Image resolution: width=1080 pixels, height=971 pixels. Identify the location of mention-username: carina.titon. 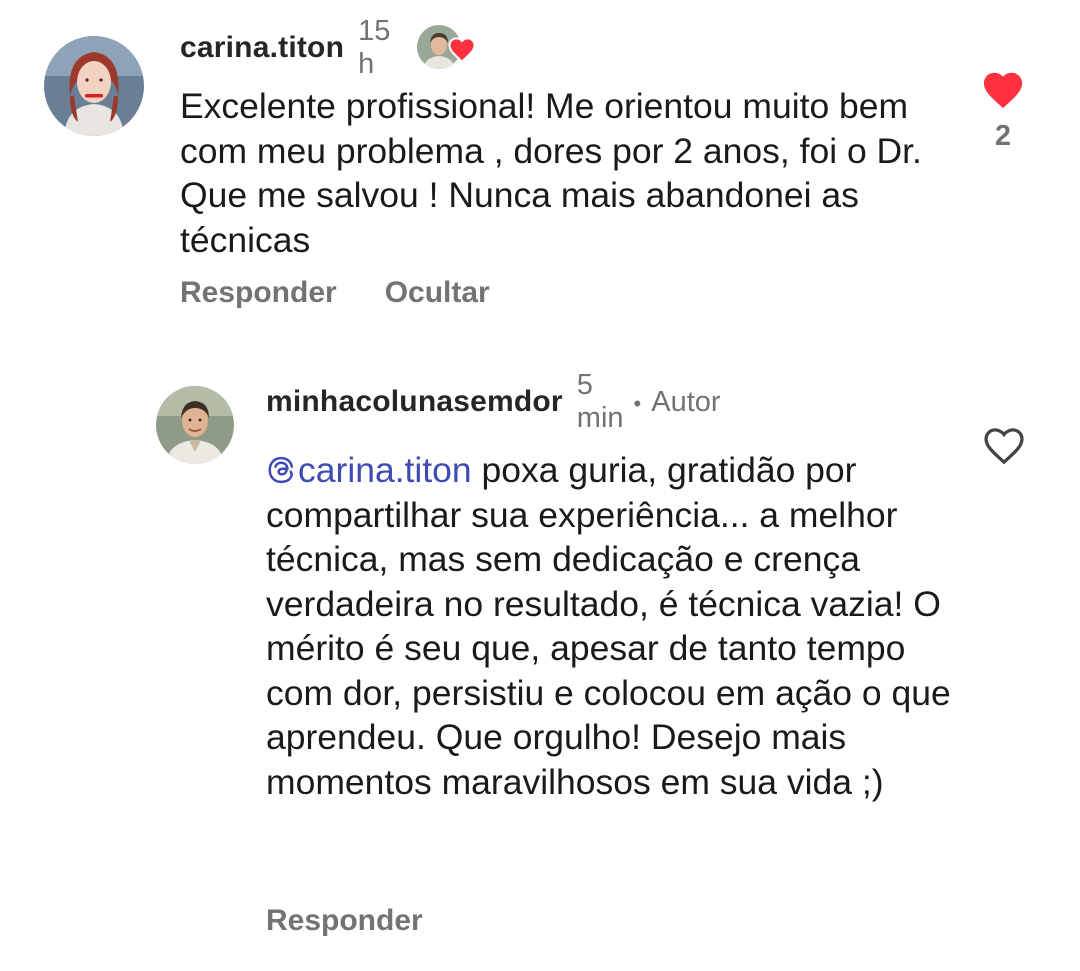
(385, 470).